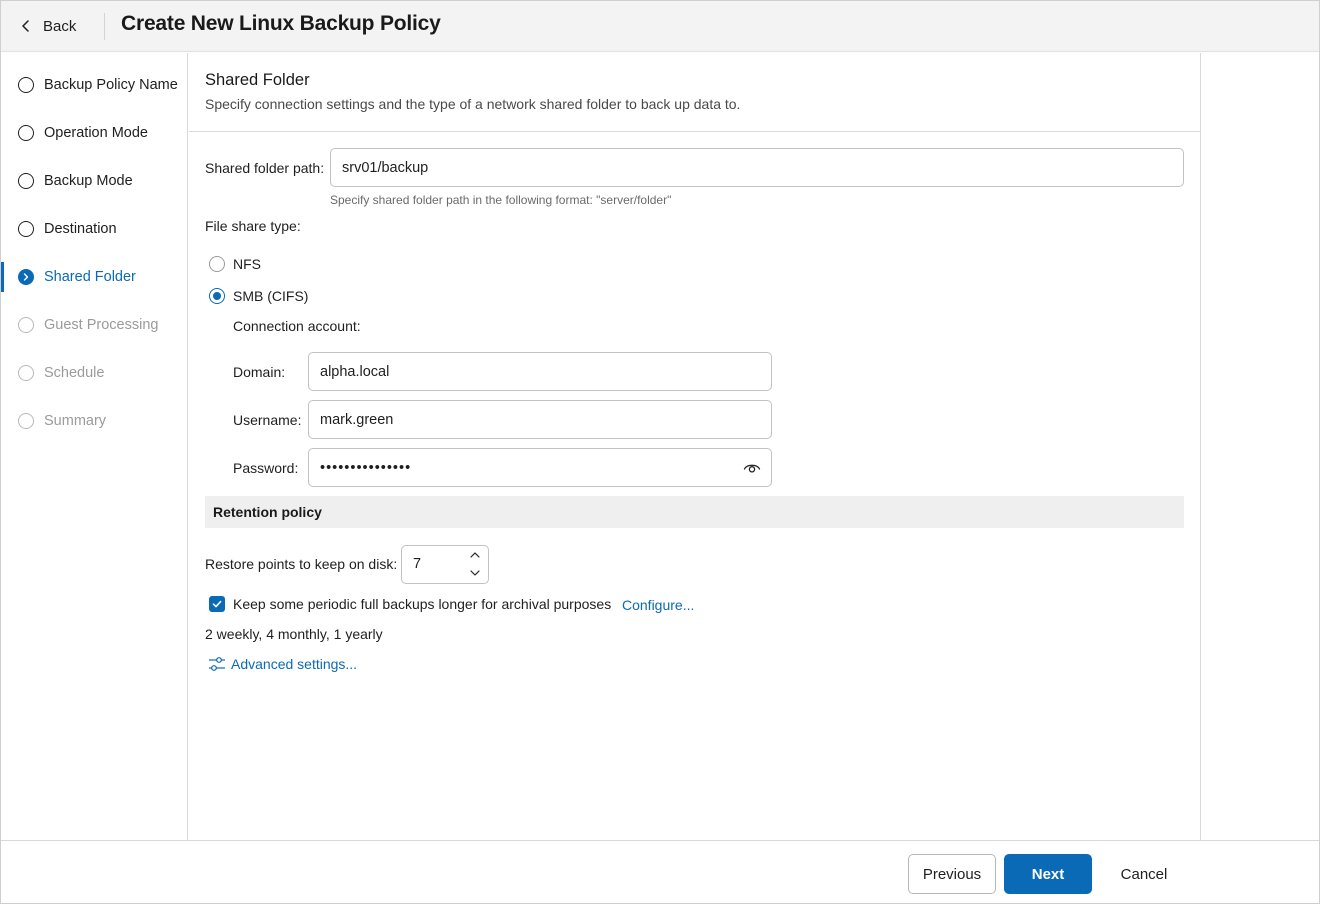  I want to click on section-title: Shared Folder, so click(257, 80).